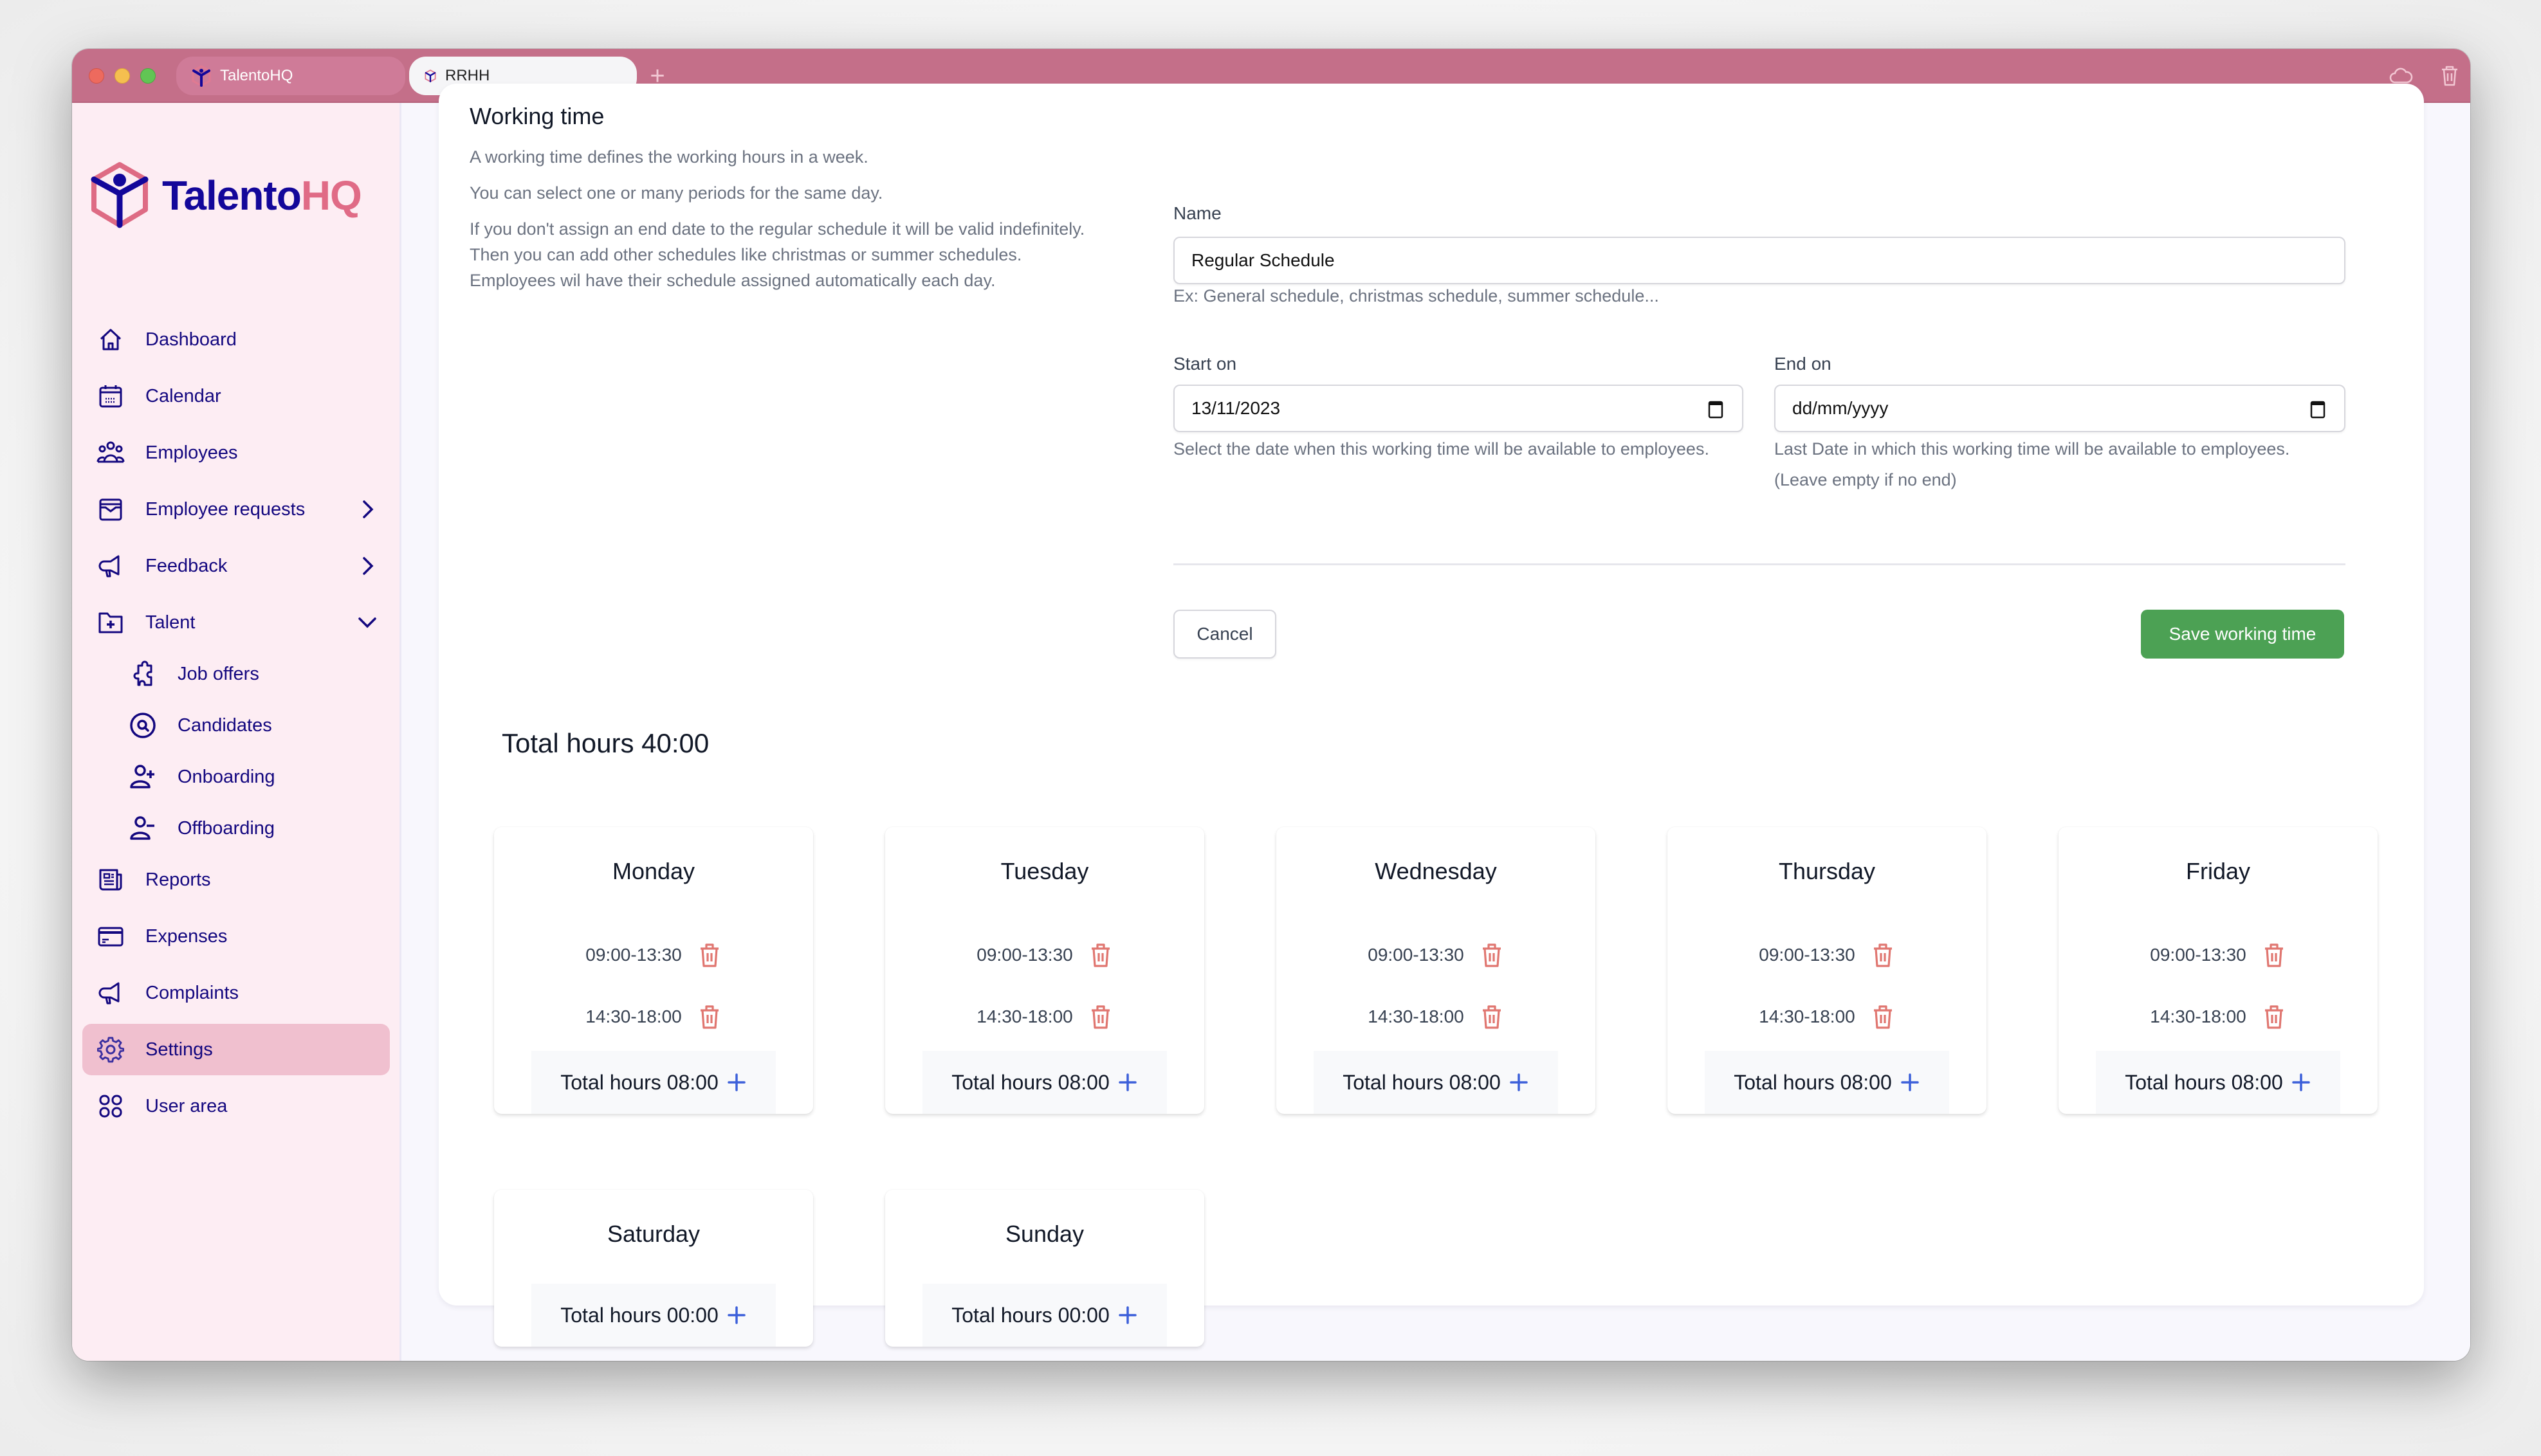 The image size is (2541, 1456). What do you see at coordinates (236, 1049) in the screenshot?
I see `sidebar-item-settings: Settings` at bounding box center [236, 1049].